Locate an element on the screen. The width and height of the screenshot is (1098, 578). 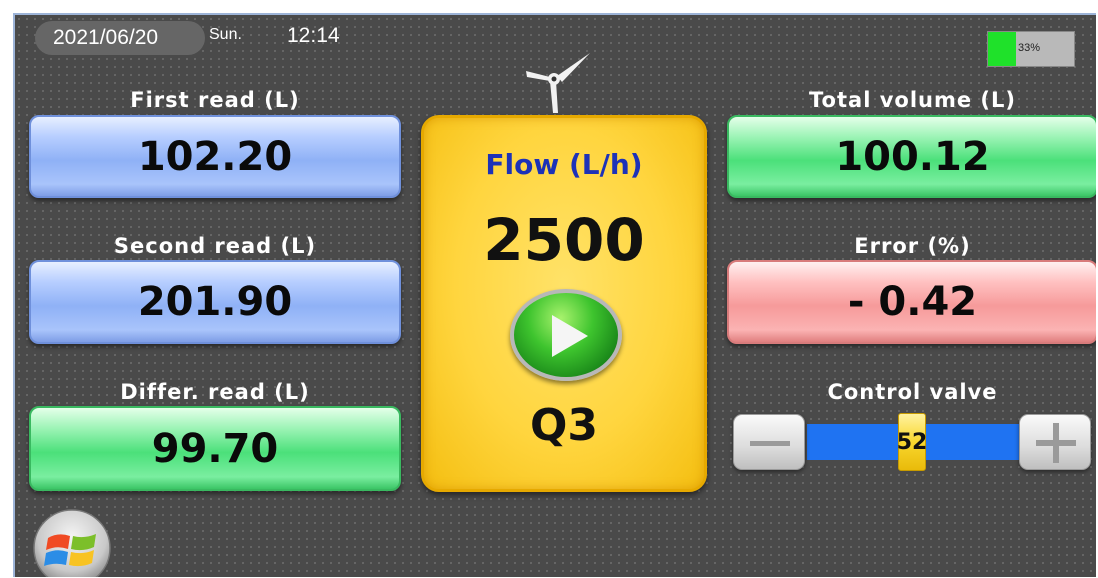
flow-value: 2500 is located at coordinates (564, 240).